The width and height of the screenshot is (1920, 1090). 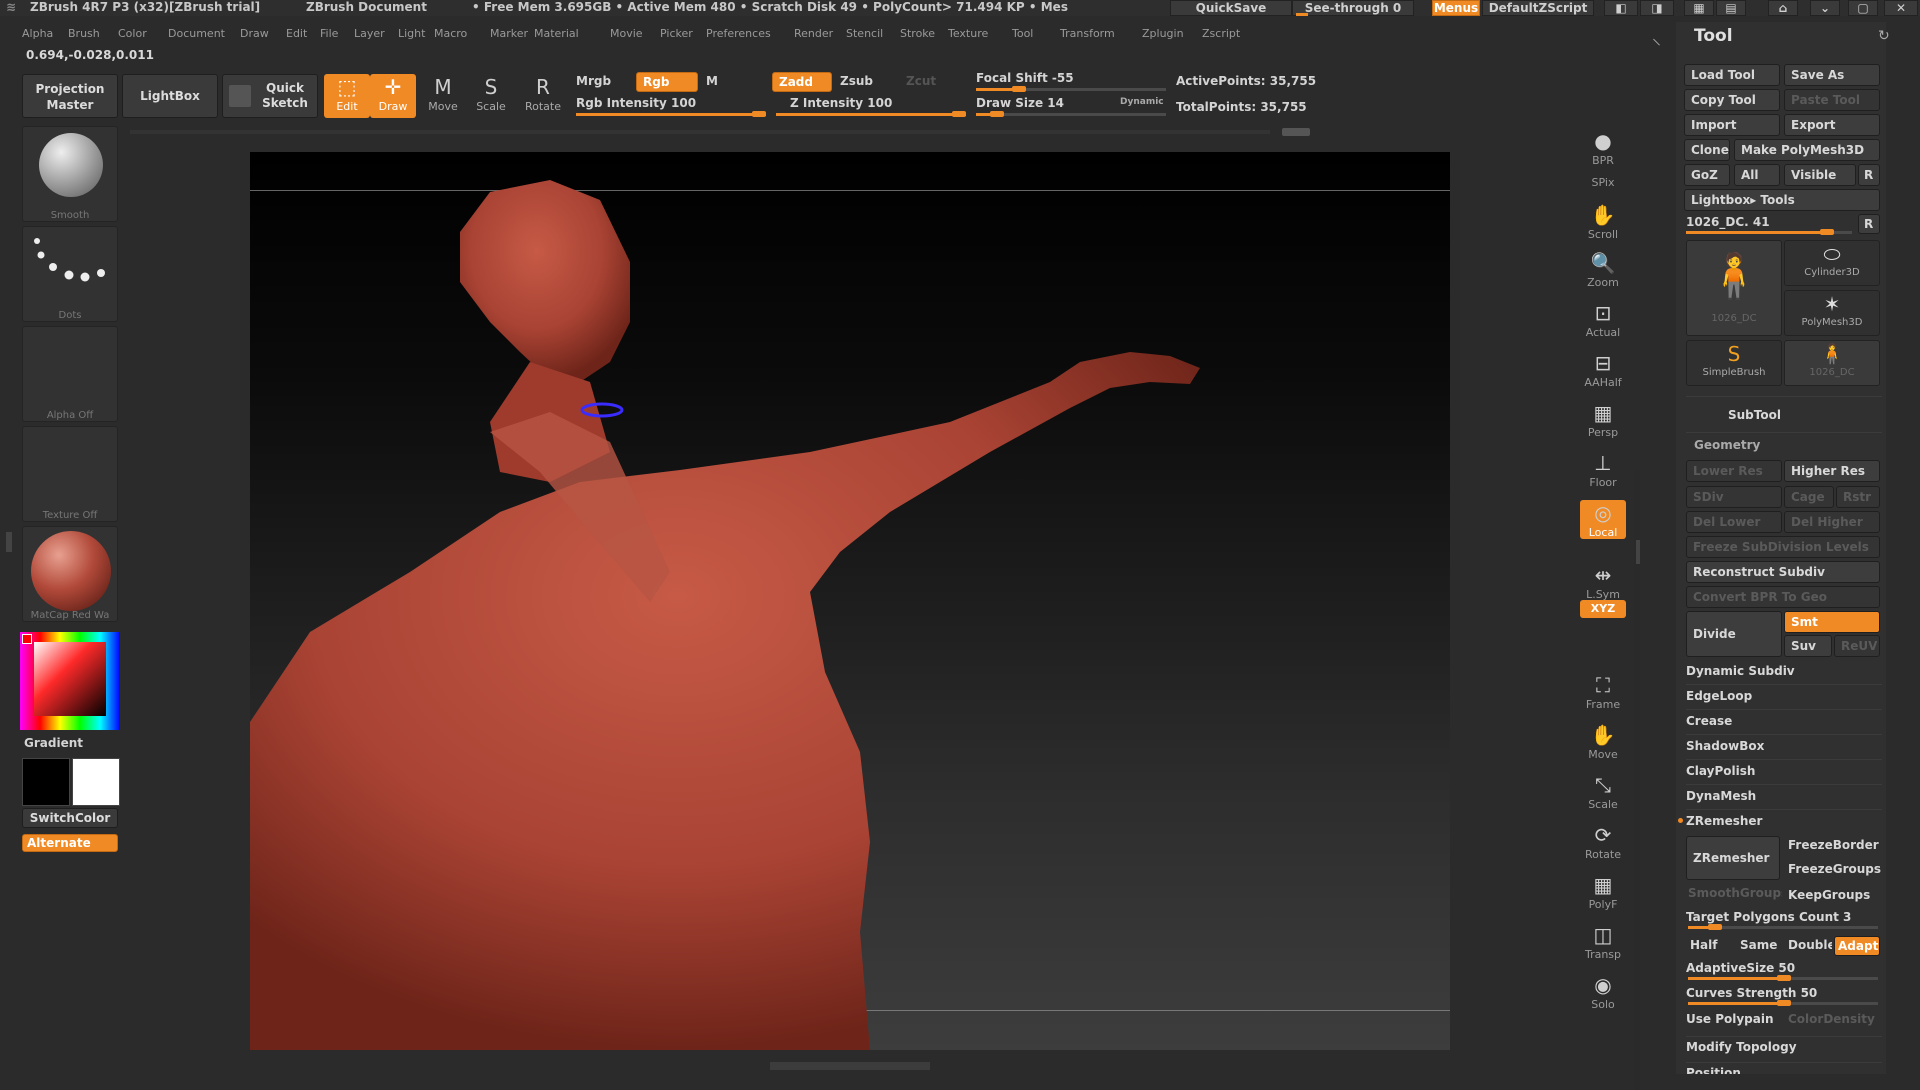 What do you see at coordinates (1071, 114) in the screenshot?
I see `draw-size-track` at bounding box center [1071, 114].